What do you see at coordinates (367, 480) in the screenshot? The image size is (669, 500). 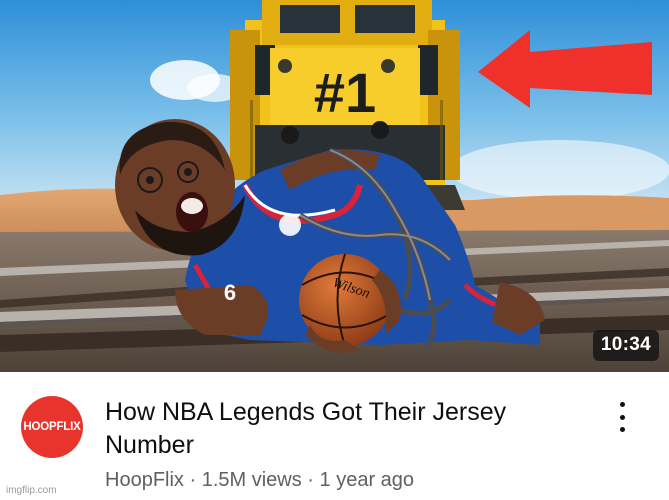 I see `upload-age: 1 year ago` at bounding box center [367, 480].